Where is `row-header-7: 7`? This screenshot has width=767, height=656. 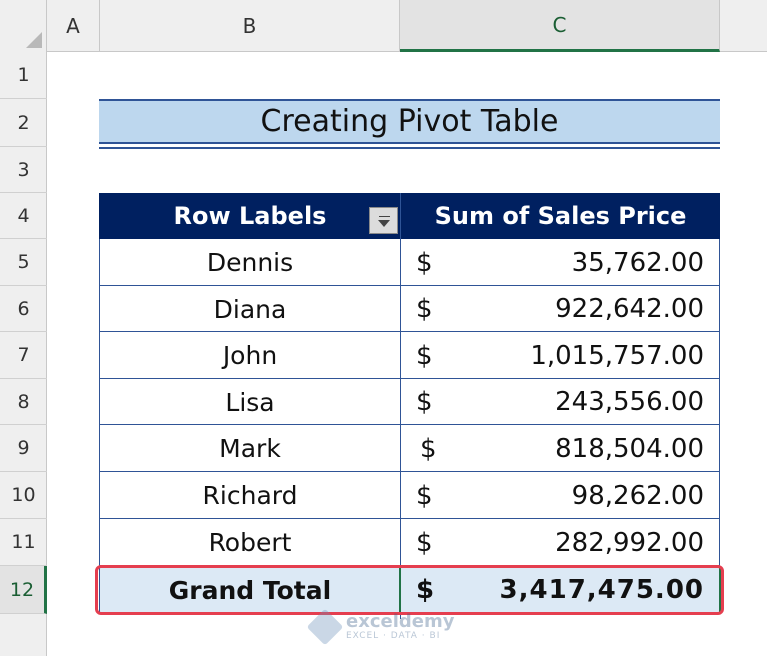 row-header-7: 7 is located at coordinates (23, 355).